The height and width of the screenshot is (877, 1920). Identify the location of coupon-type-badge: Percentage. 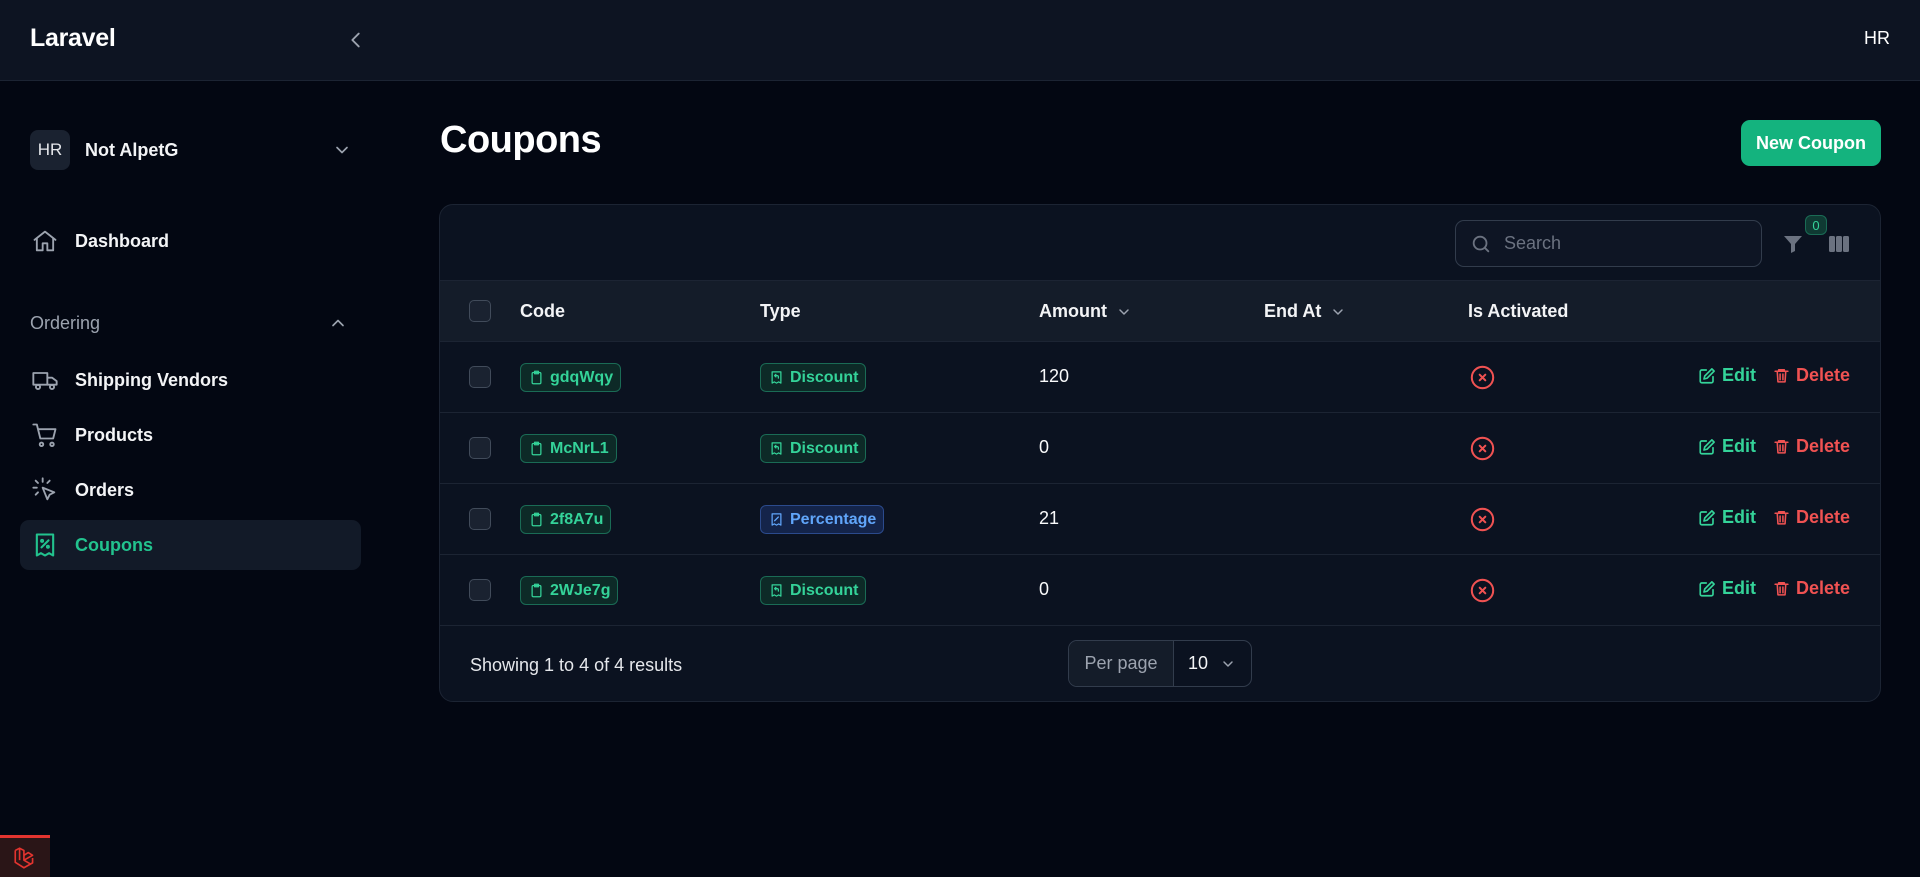
(822, 519).